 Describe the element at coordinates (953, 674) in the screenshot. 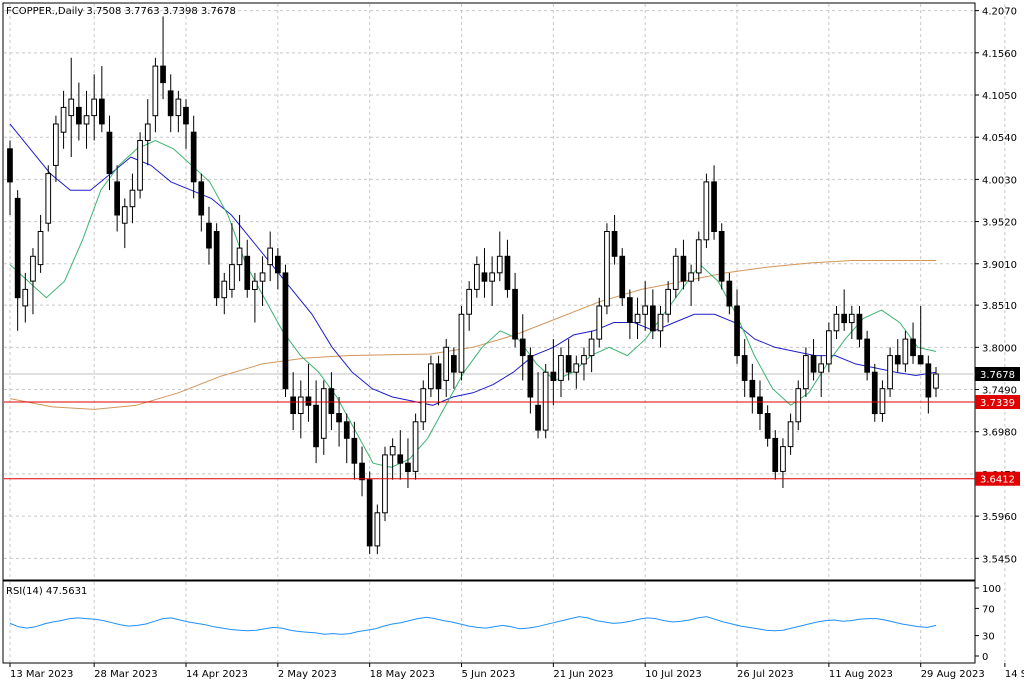

I see `date-tick-label: 29 Aug 2023` at that location.